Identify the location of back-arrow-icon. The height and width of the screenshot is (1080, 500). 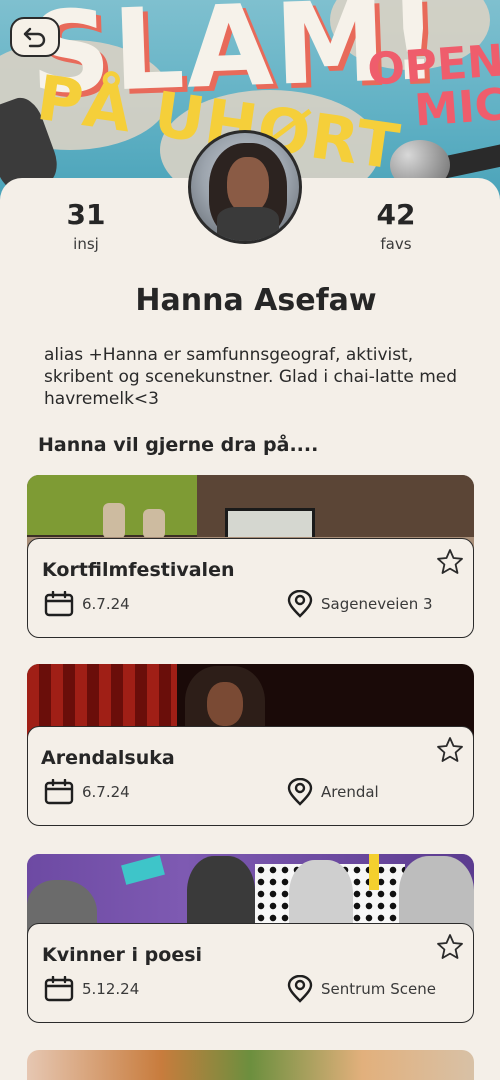
(34, 37).